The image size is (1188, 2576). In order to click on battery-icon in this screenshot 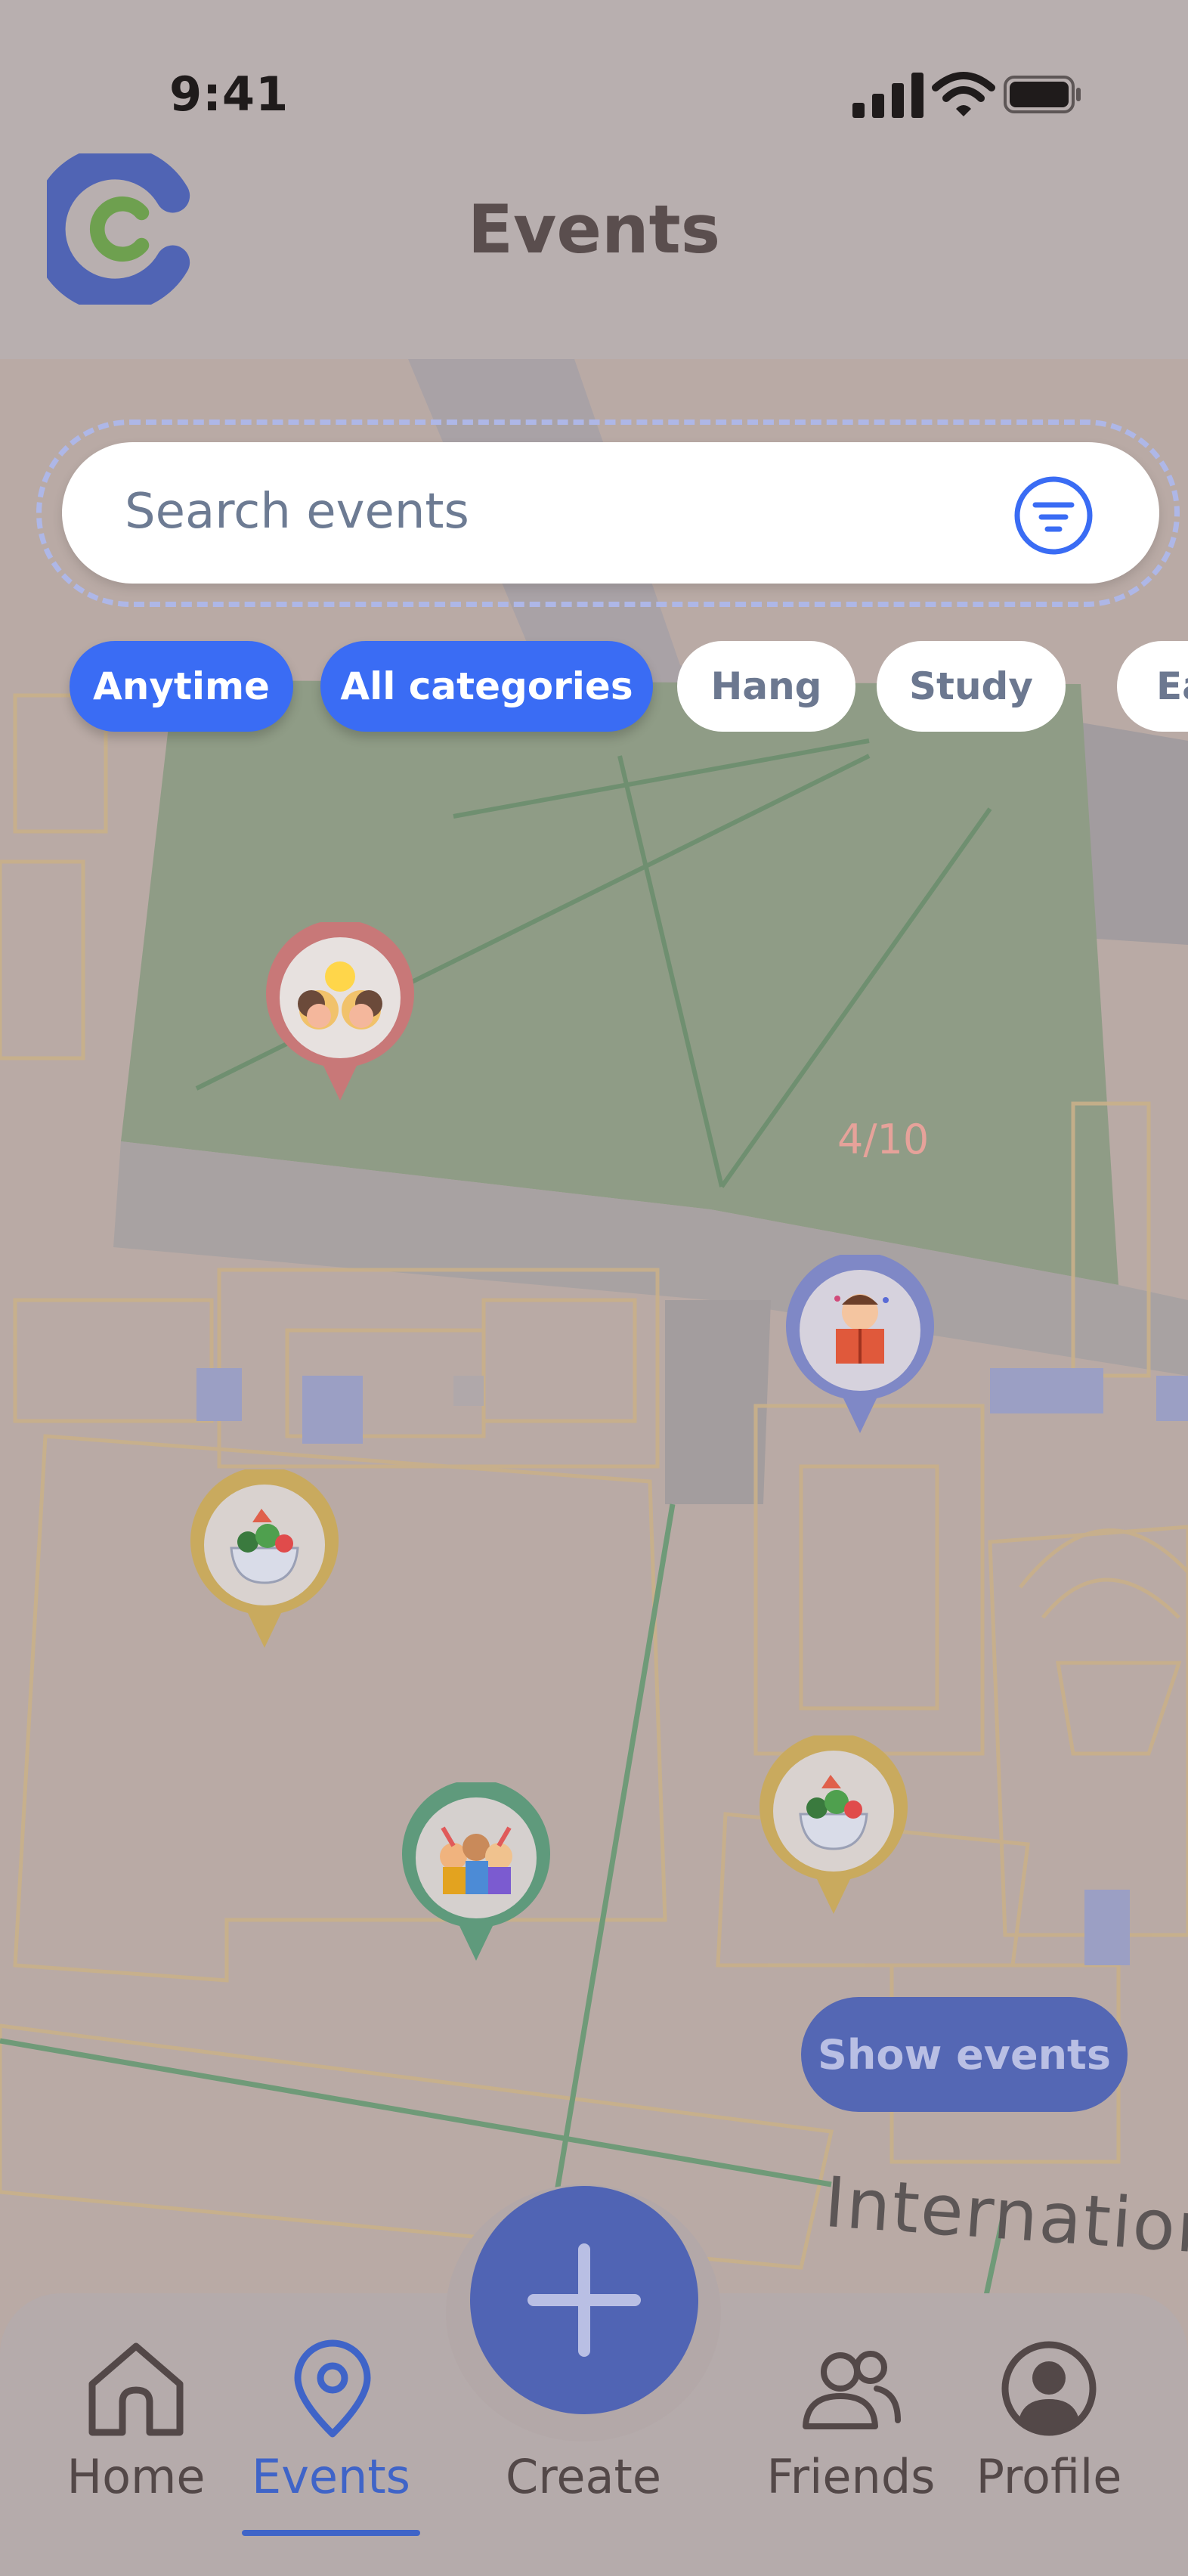, I will do `click(1042, 94)`.